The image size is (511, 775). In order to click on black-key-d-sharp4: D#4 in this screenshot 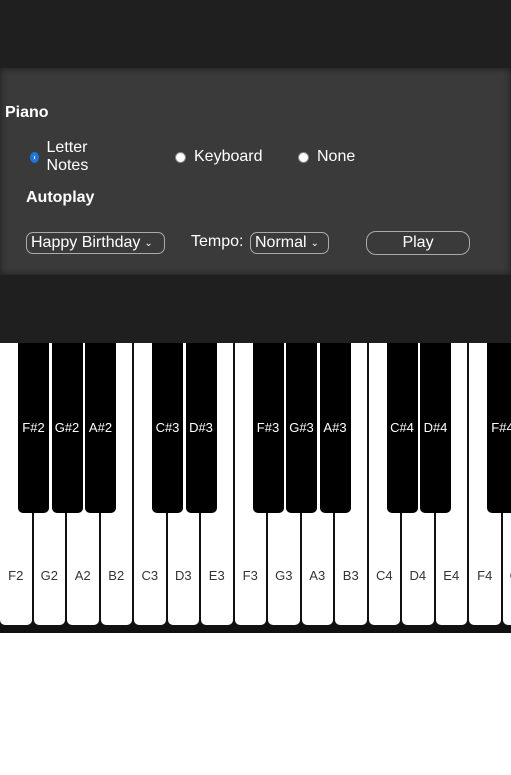, I will do `click(435, 428)`.